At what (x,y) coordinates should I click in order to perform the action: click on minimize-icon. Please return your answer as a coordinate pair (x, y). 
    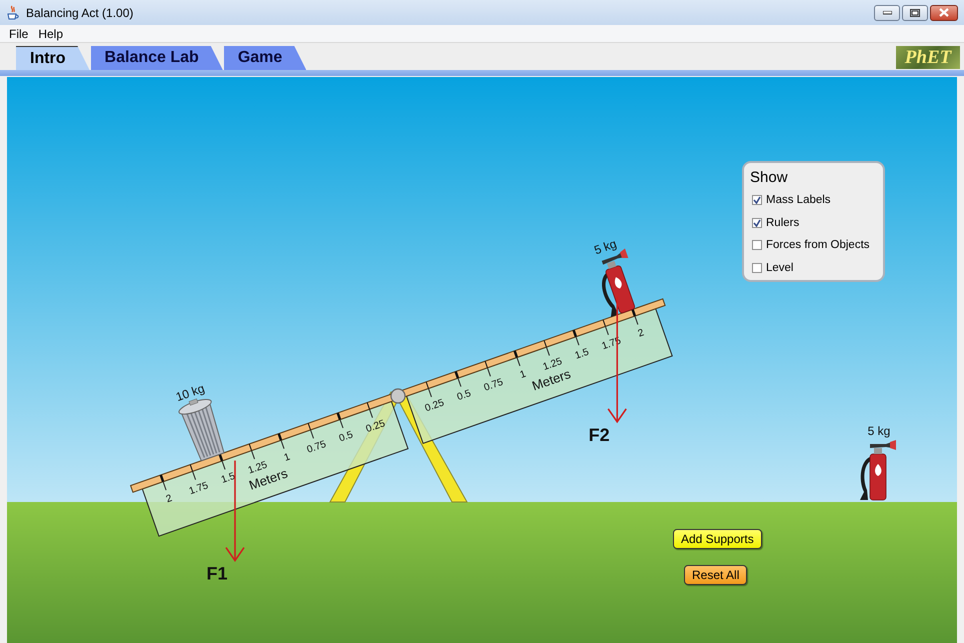
    Looking at the image, I should click on (887, 12).